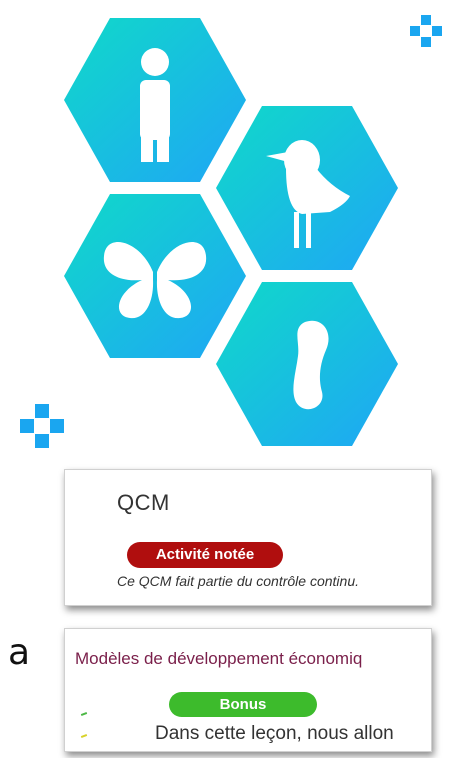 The image size is (454, 758). What do you see at coordinates (243, 704) in the screenshot?
I see `bonus-badge: Bonus` at bounding box center [243, 704].